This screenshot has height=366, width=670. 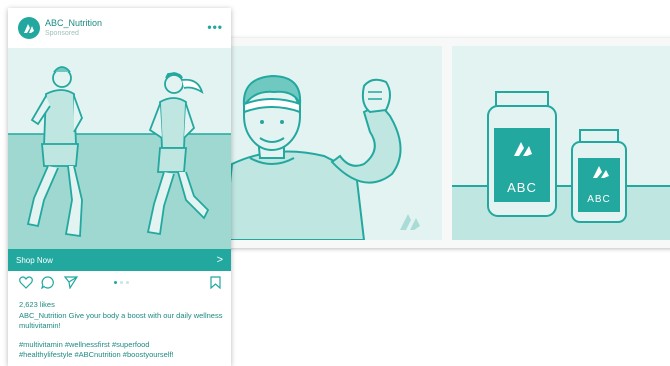 What do you see at coordinates (34, 260) in the screenshot?
I see `shop-now-label: Shop Now` at bounding box center [34, 260].